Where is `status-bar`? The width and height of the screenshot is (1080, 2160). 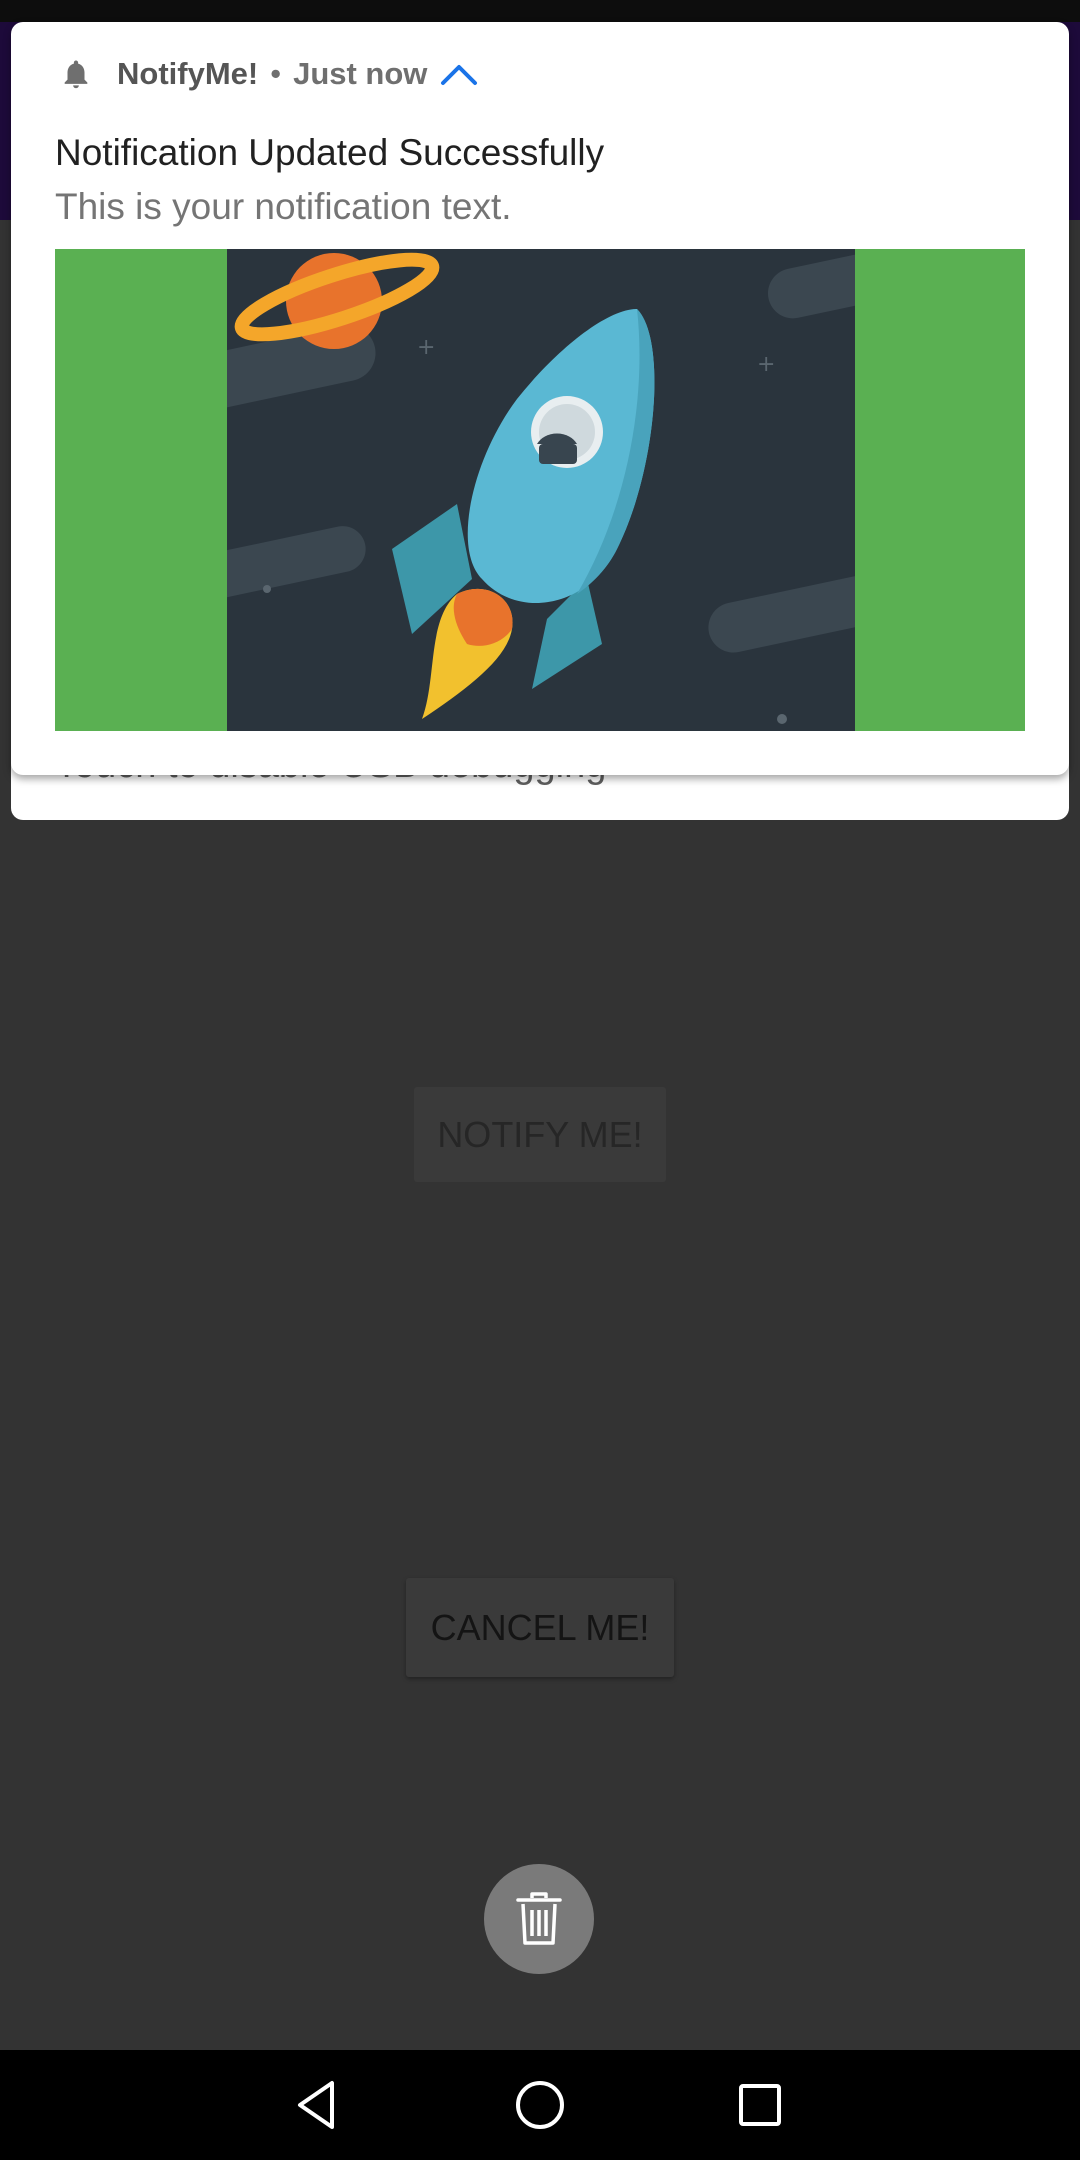
status-bar is located at coordinates (540, 11).